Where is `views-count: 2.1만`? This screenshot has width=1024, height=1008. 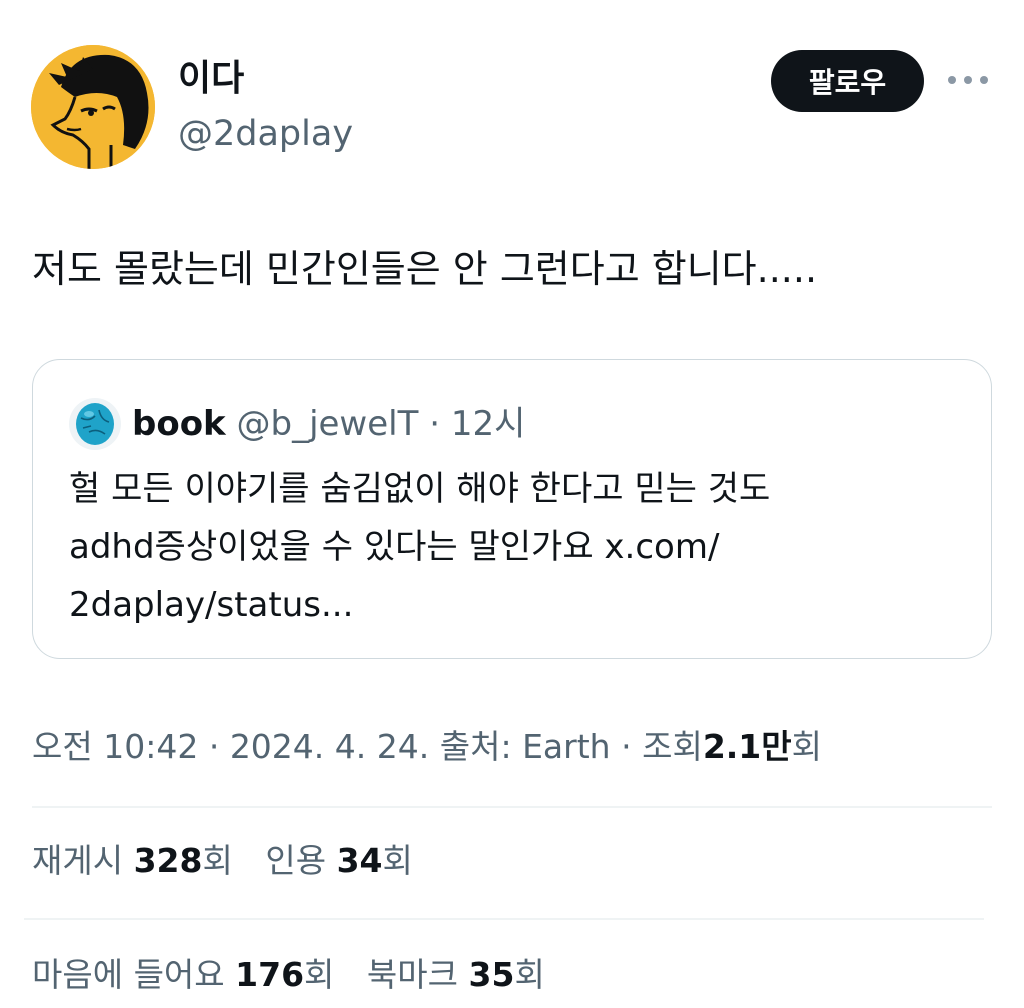
views-count: 2.1만 is located at coordinates (747, 746).